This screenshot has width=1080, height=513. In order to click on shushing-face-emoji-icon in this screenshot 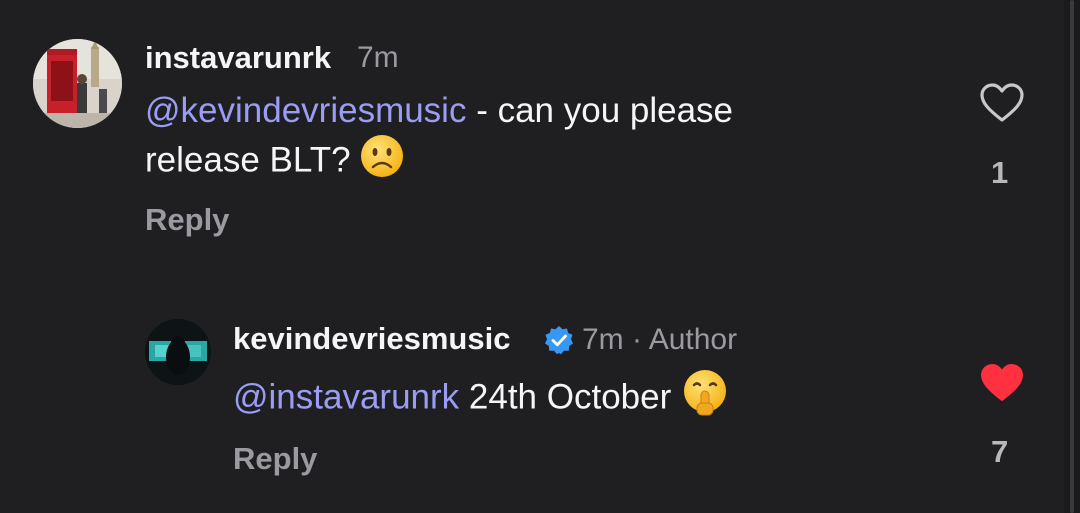, I will do `click(705, 399)`.